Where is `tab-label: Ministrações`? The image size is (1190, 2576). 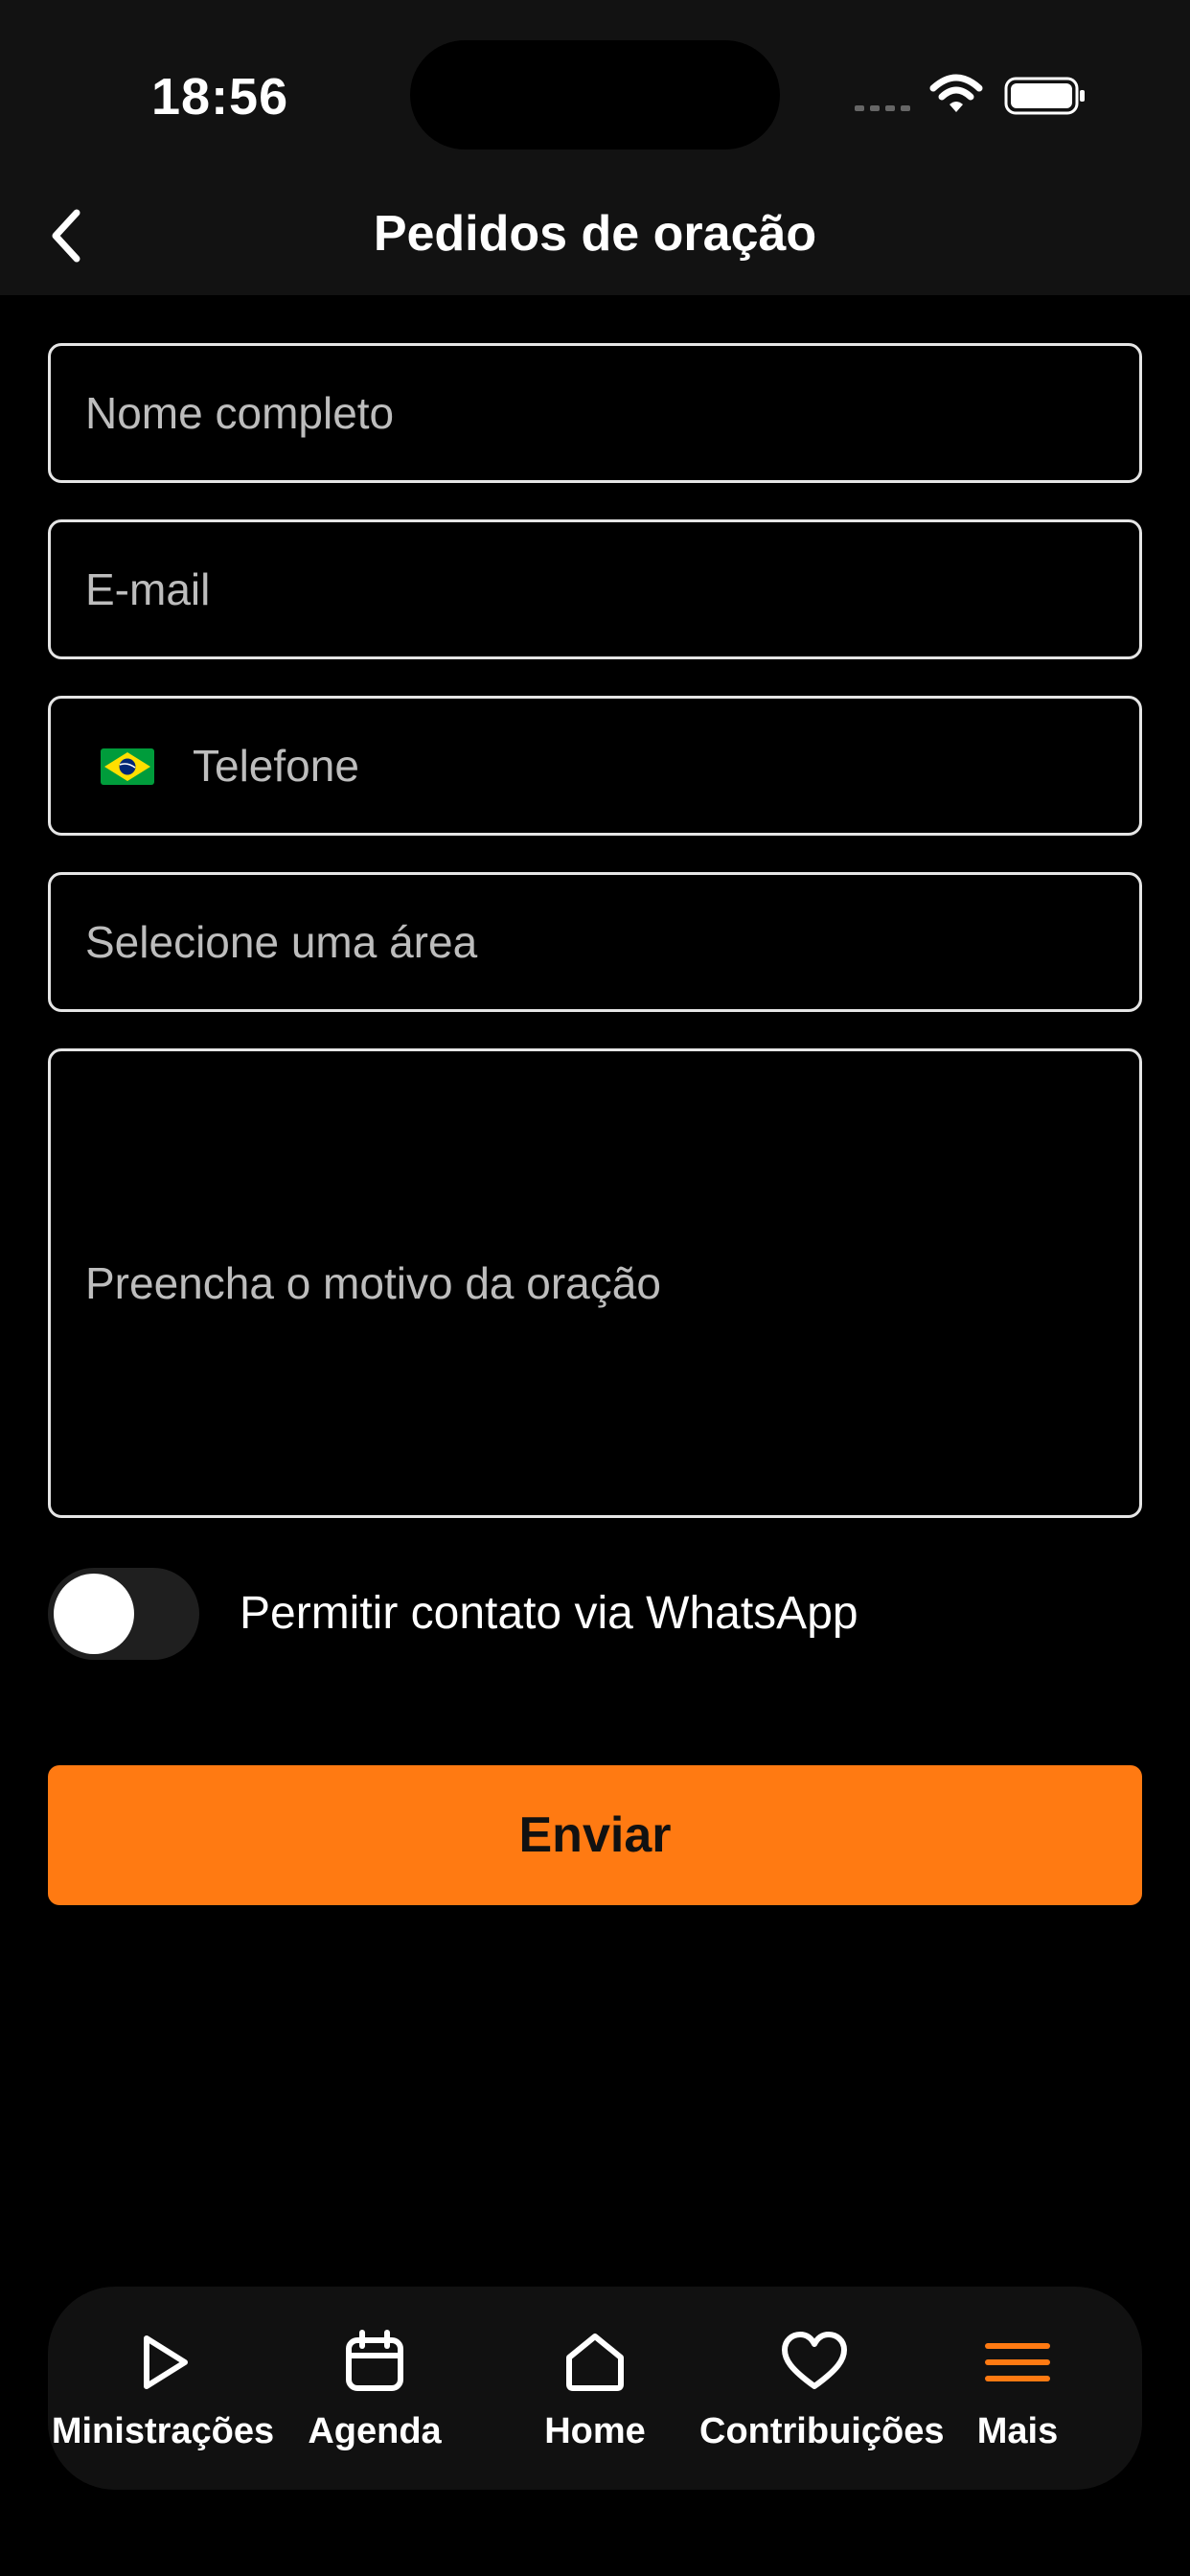
tab-label: Ministrações is located at coordinates (163, 2431).